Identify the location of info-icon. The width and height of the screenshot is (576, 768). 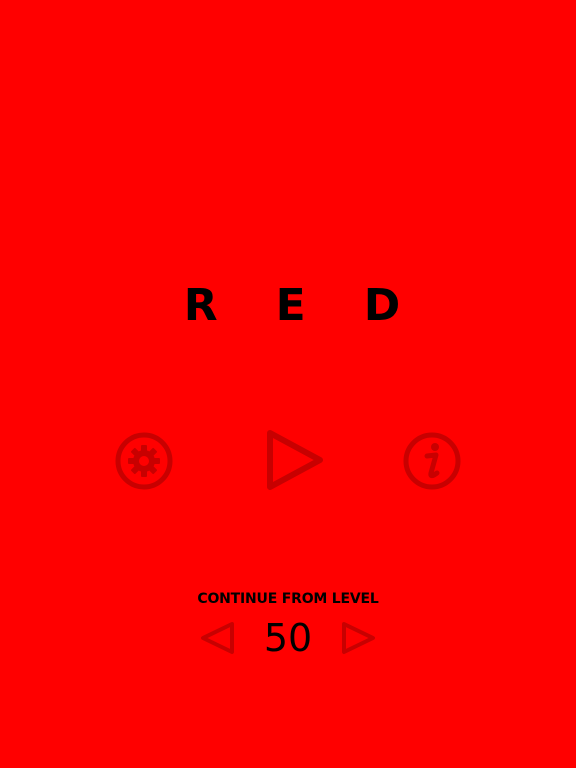
(432, 461).